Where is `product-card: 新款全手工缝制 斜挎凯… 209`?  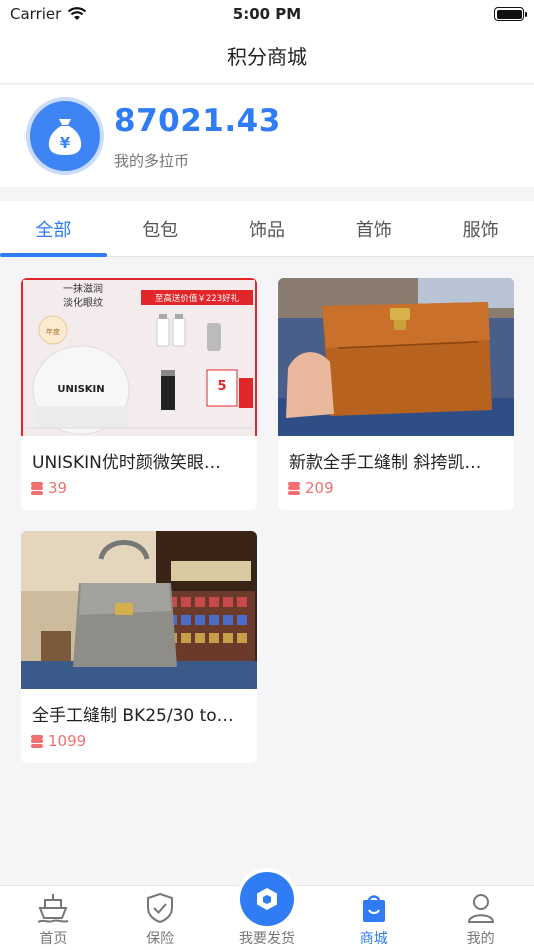
product-card: 新款全手工缝制 斜挎凯… 209 is located at coordinates (396, 394).